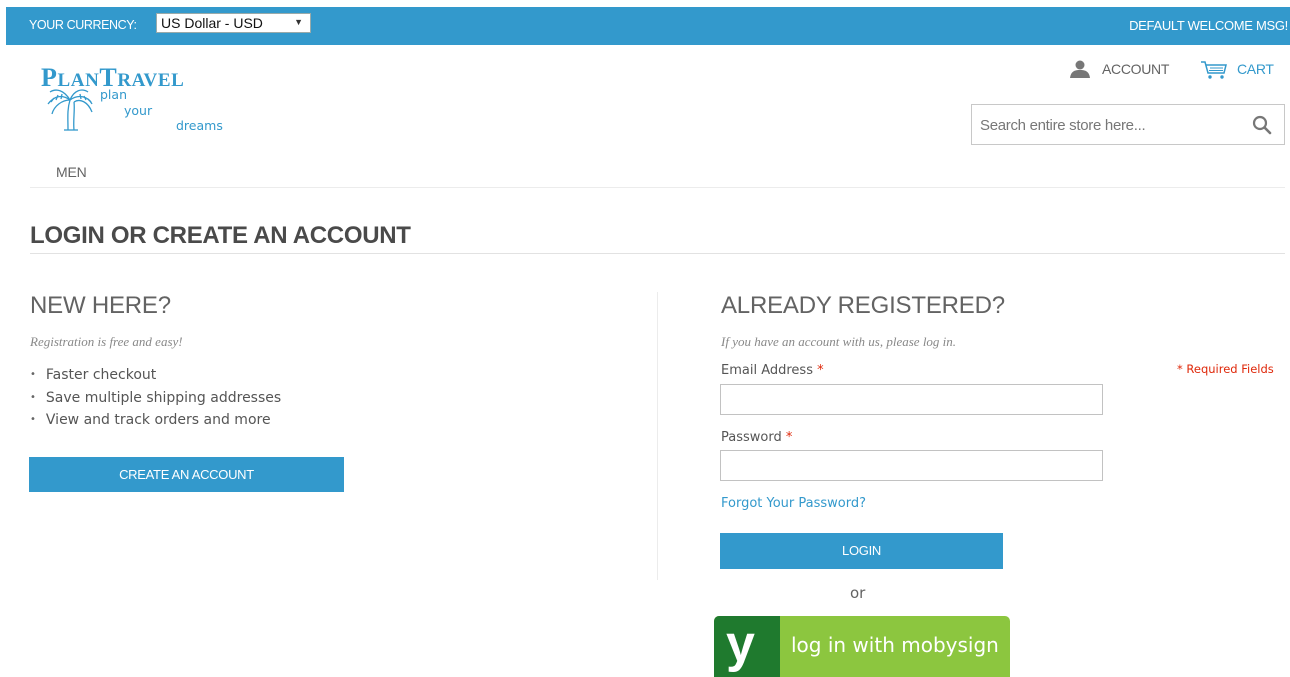  I want to click on forgot-password-link: Forgot Your Password?, so click(793, 503).